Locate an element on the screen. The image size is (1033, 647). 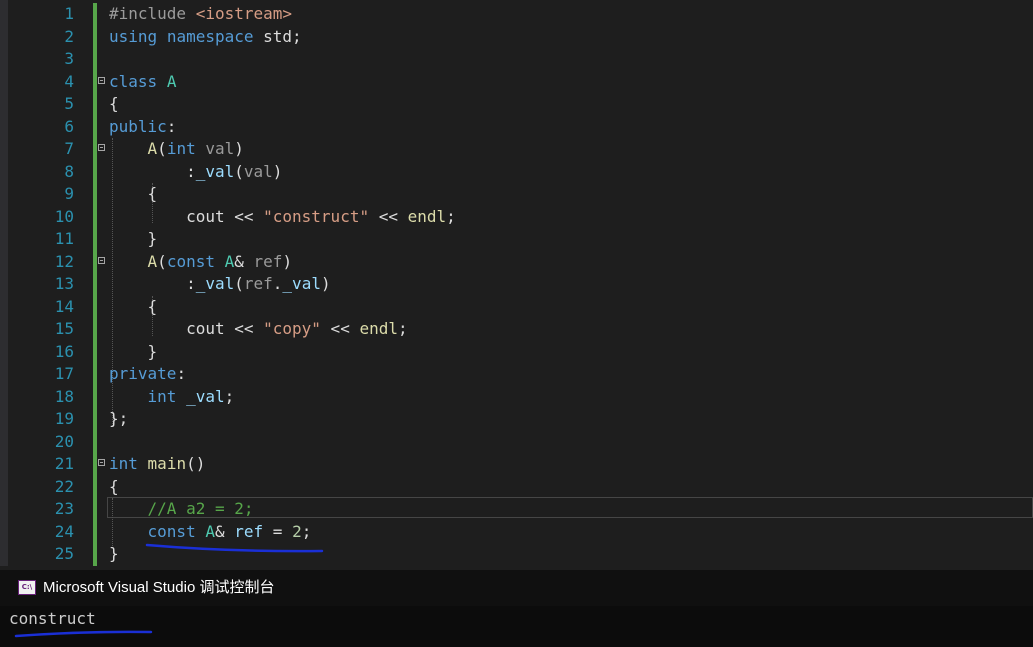
line-code: A(const A& ref) is located at coordinates (220, 261).